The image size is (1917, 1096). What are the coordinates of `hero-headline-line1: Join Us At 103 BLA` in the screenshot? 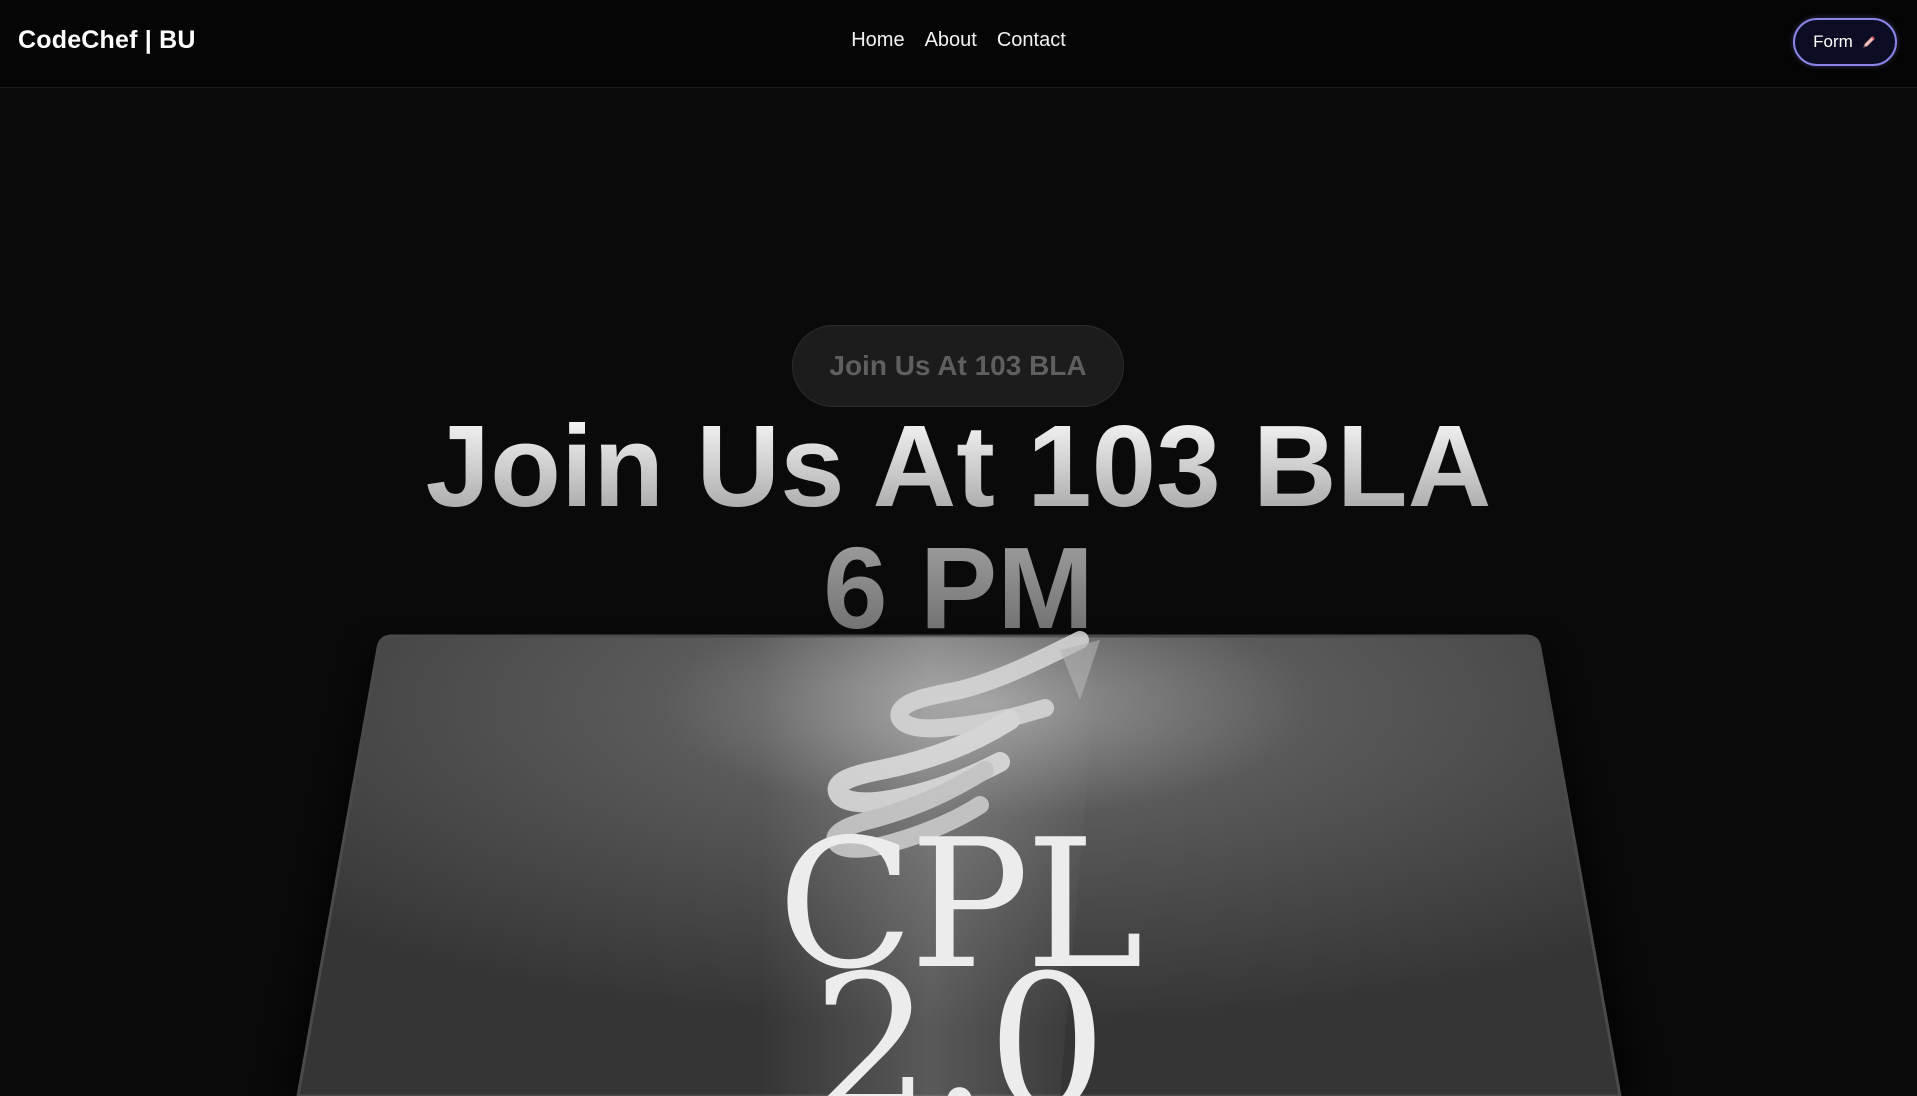 It's located at (958, 466).